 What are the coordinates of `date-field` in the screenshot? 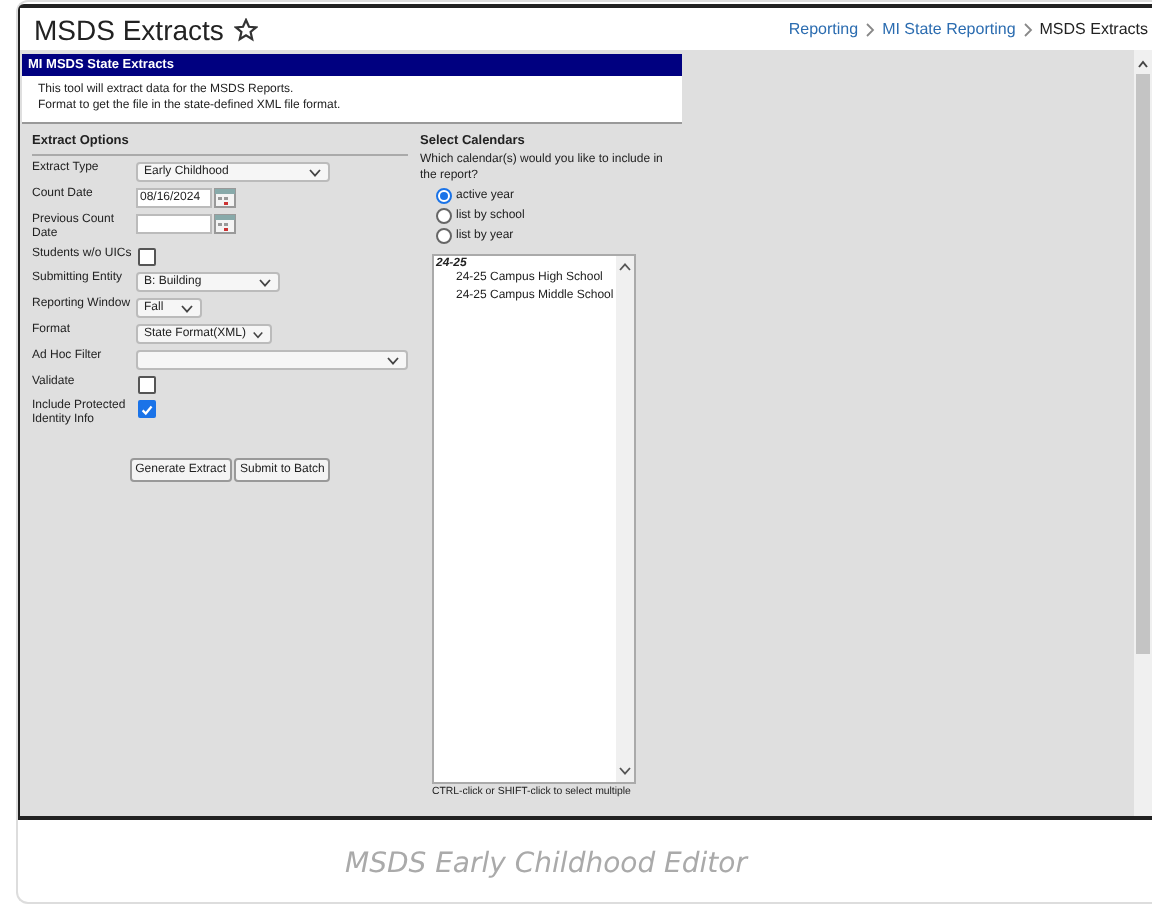 It's located at (174, 224).